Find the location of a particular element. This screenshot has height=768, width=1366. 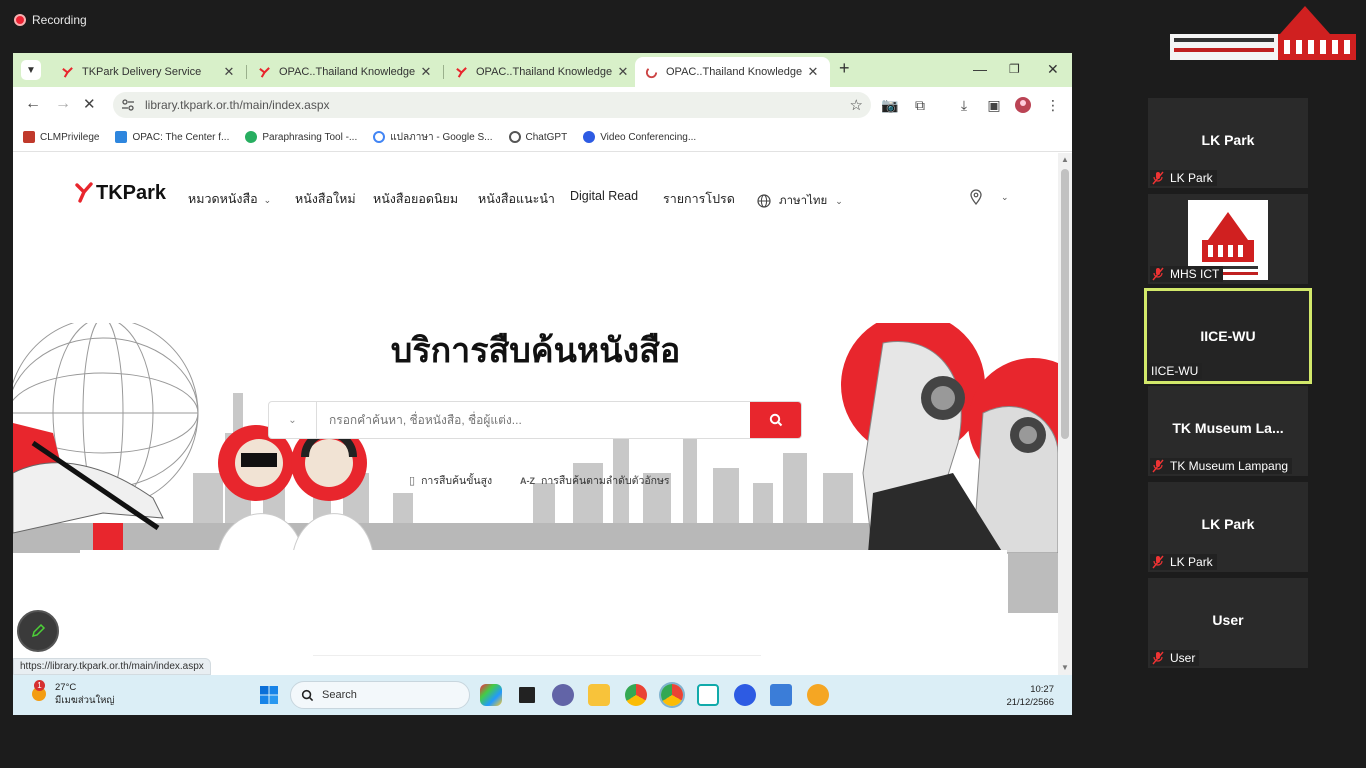

tab-tkpark-delivery: TKPark Delivery Service ✕ is located at coordinates (148, 72).